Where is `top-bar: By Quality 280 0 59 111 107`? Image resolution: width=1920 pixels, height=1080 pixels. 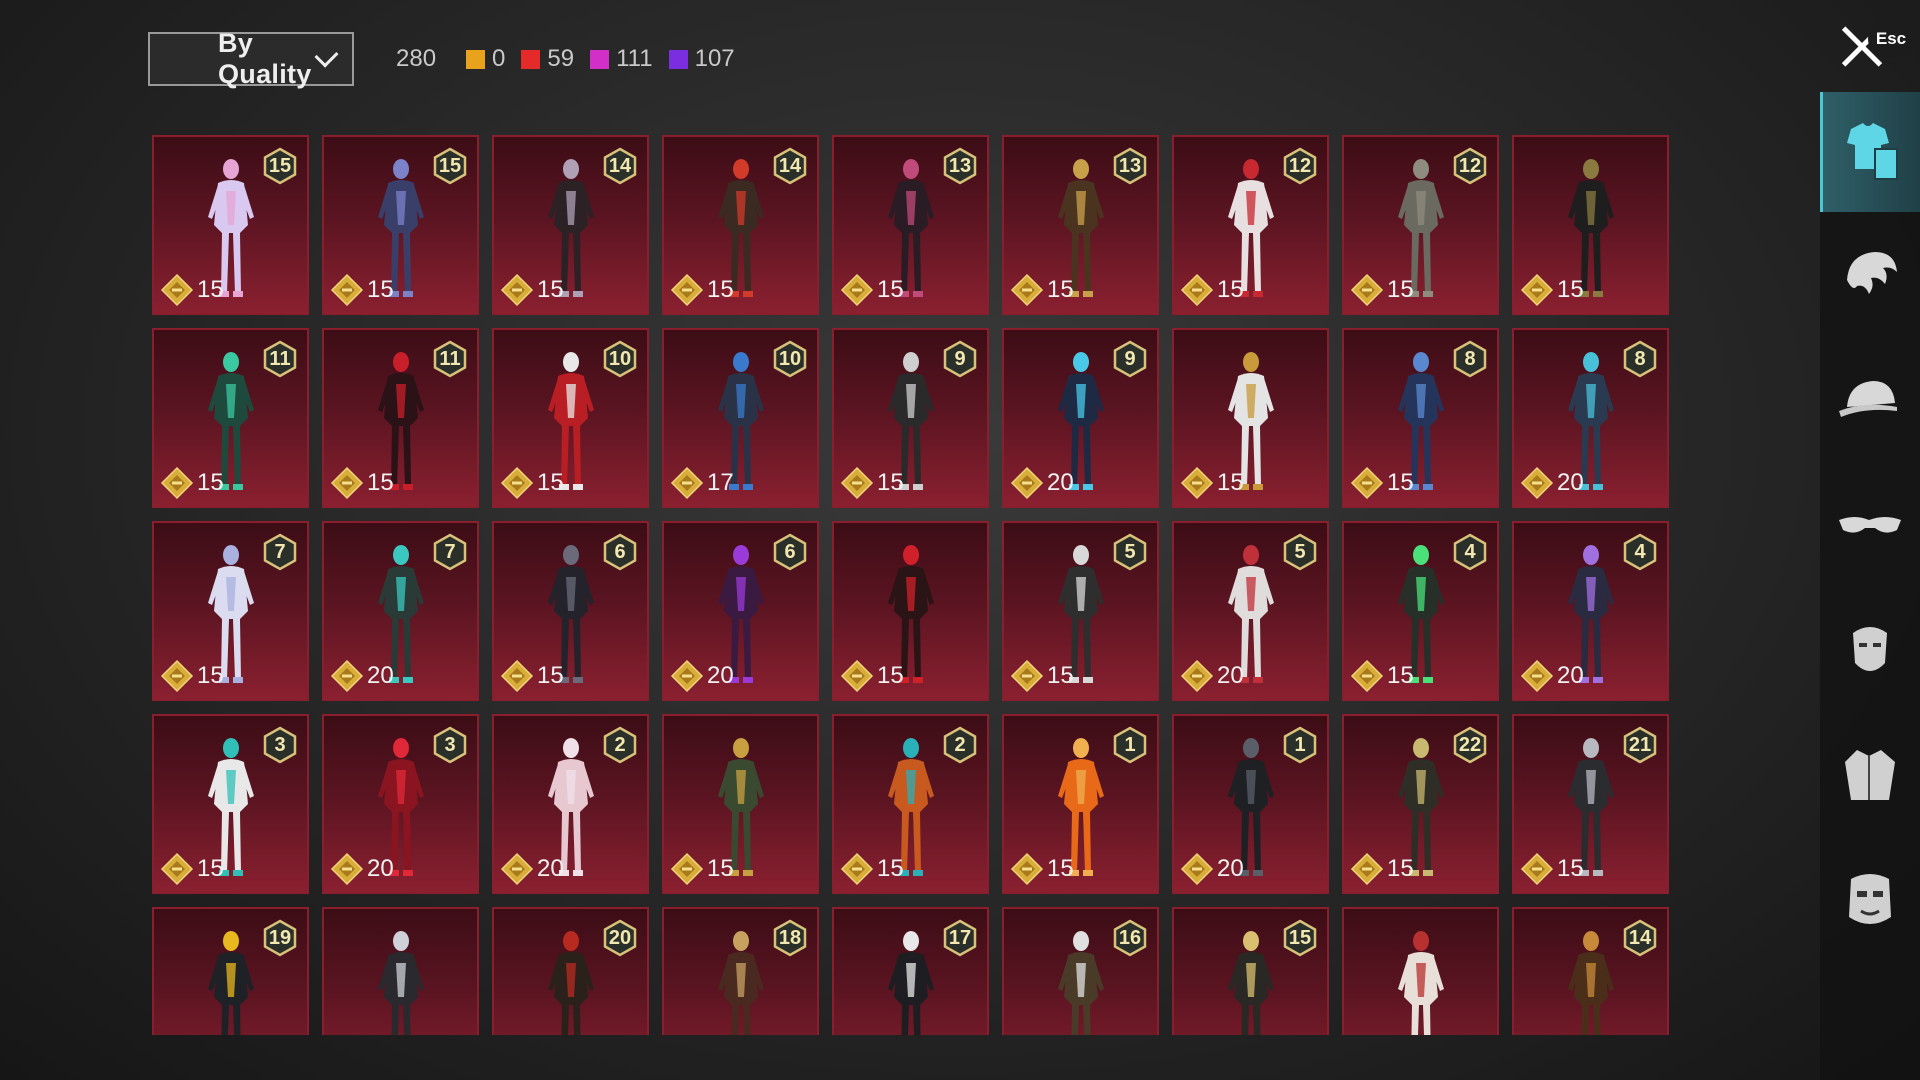 top-bar: By Quality 280 0 59 111 107 is located at coordinates (441, 58).